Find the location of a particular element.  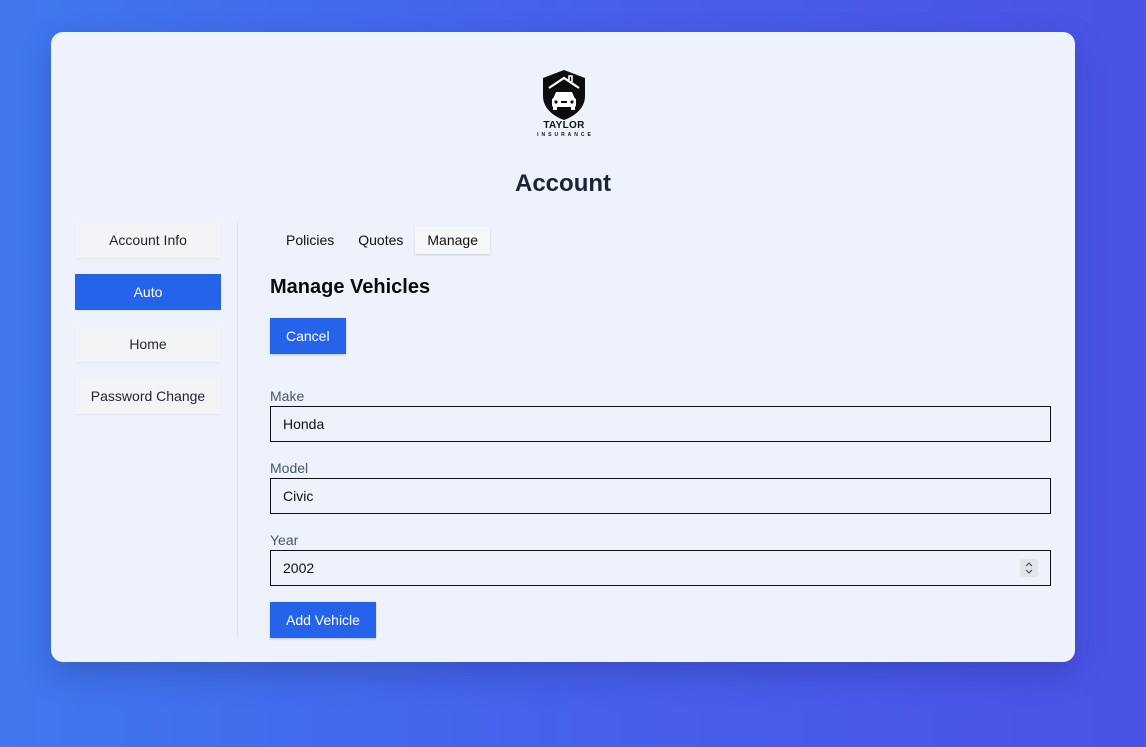

make-label: Make is located at coordinates (287, 396).